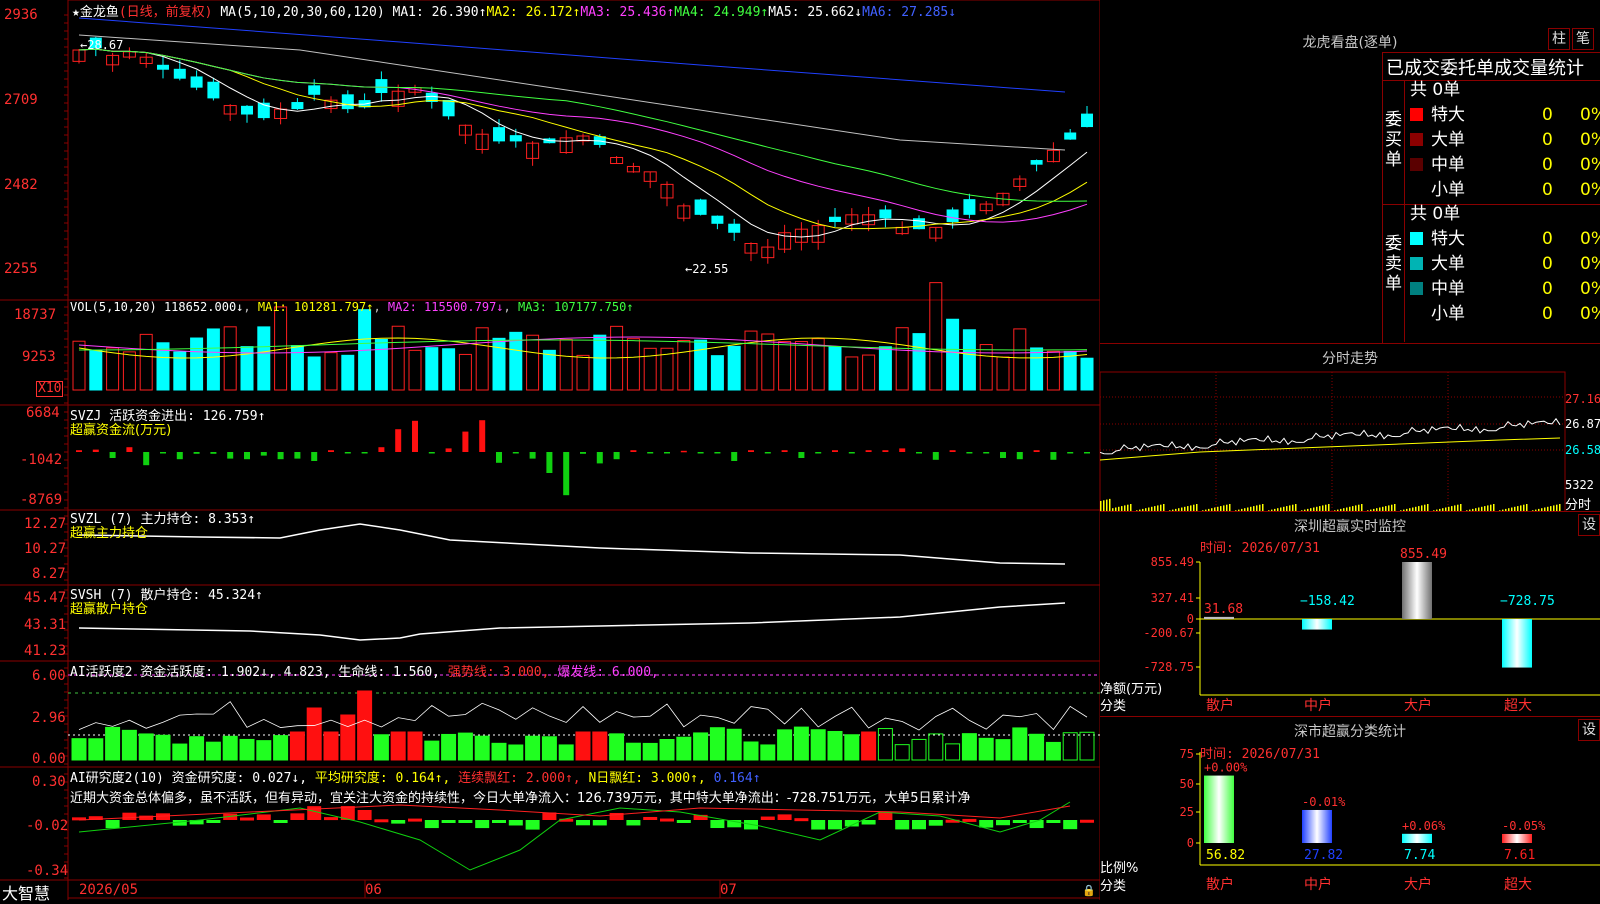 The height and width of the screenshot is (904, 1600). I want to click on ma2-value: MA2: 26.172↑, so click(533, 12).